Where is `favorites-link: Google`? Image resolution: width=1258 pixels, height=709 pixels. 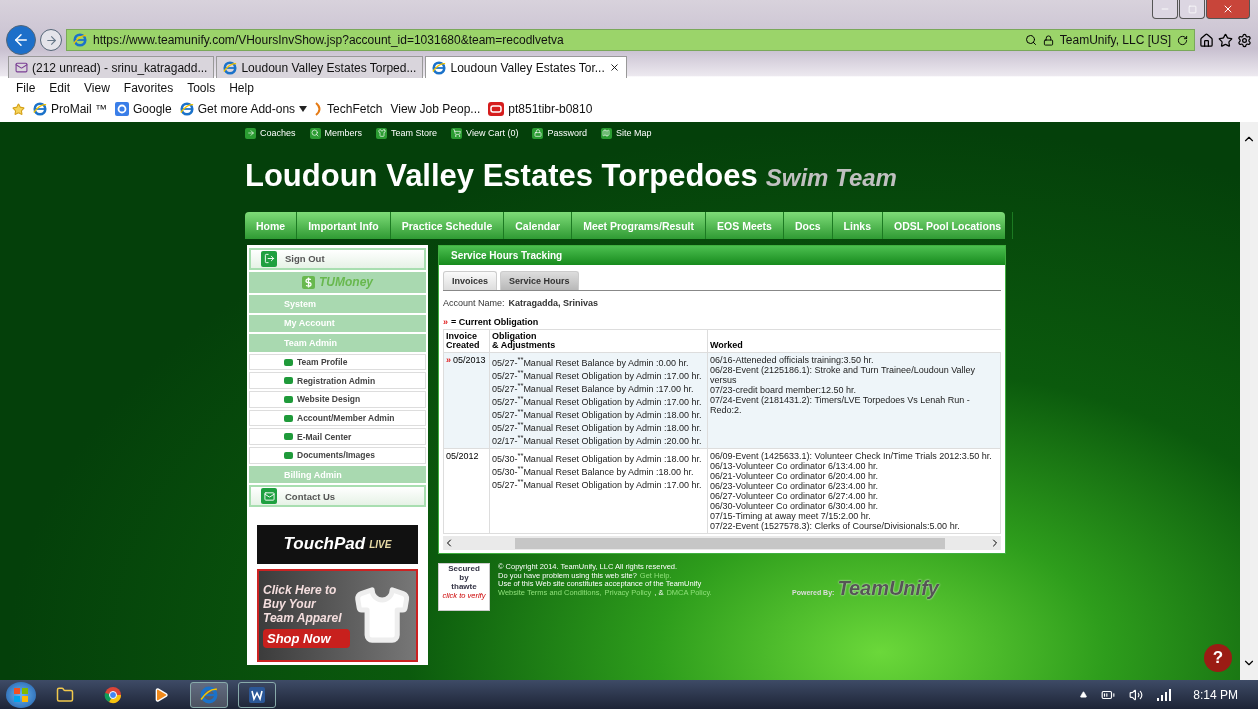
favorites-link: Google is located at coordinates (143, 109).